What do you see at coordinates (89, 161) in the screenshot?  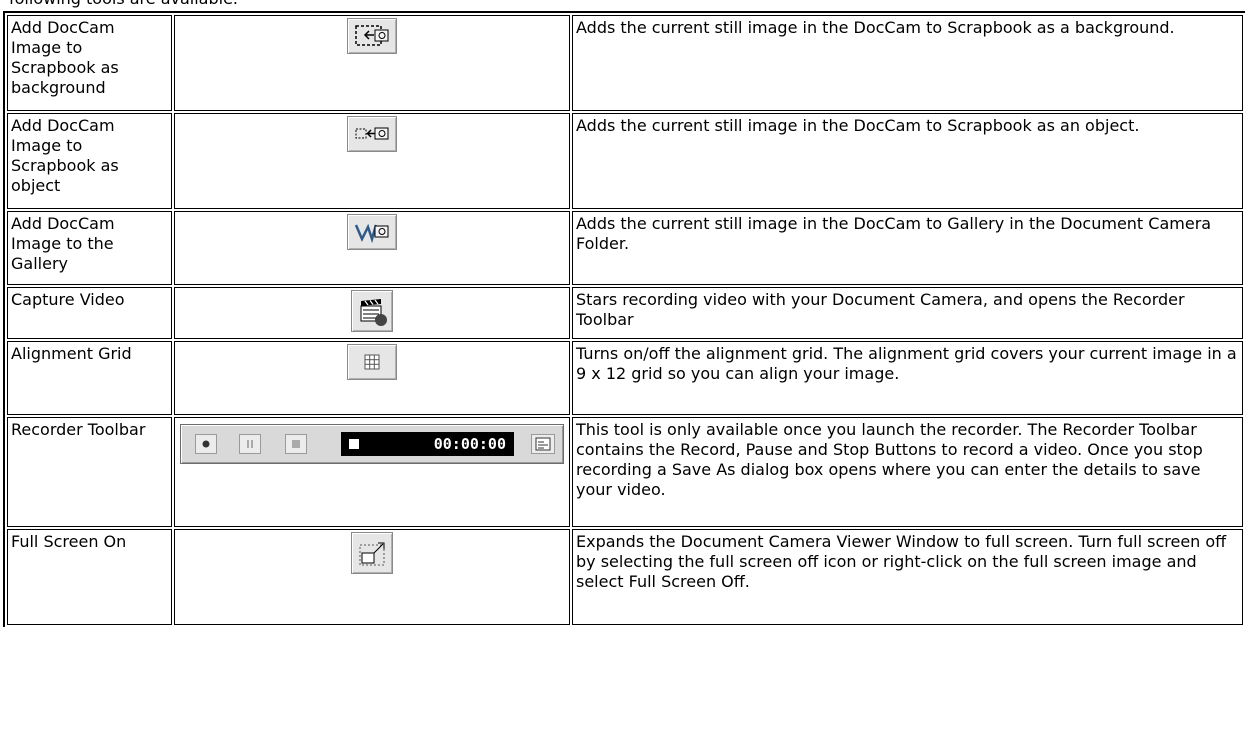 I see `tool-name: Add DocCam Image to Scrapbook as object` at bounding box center [89, 161].